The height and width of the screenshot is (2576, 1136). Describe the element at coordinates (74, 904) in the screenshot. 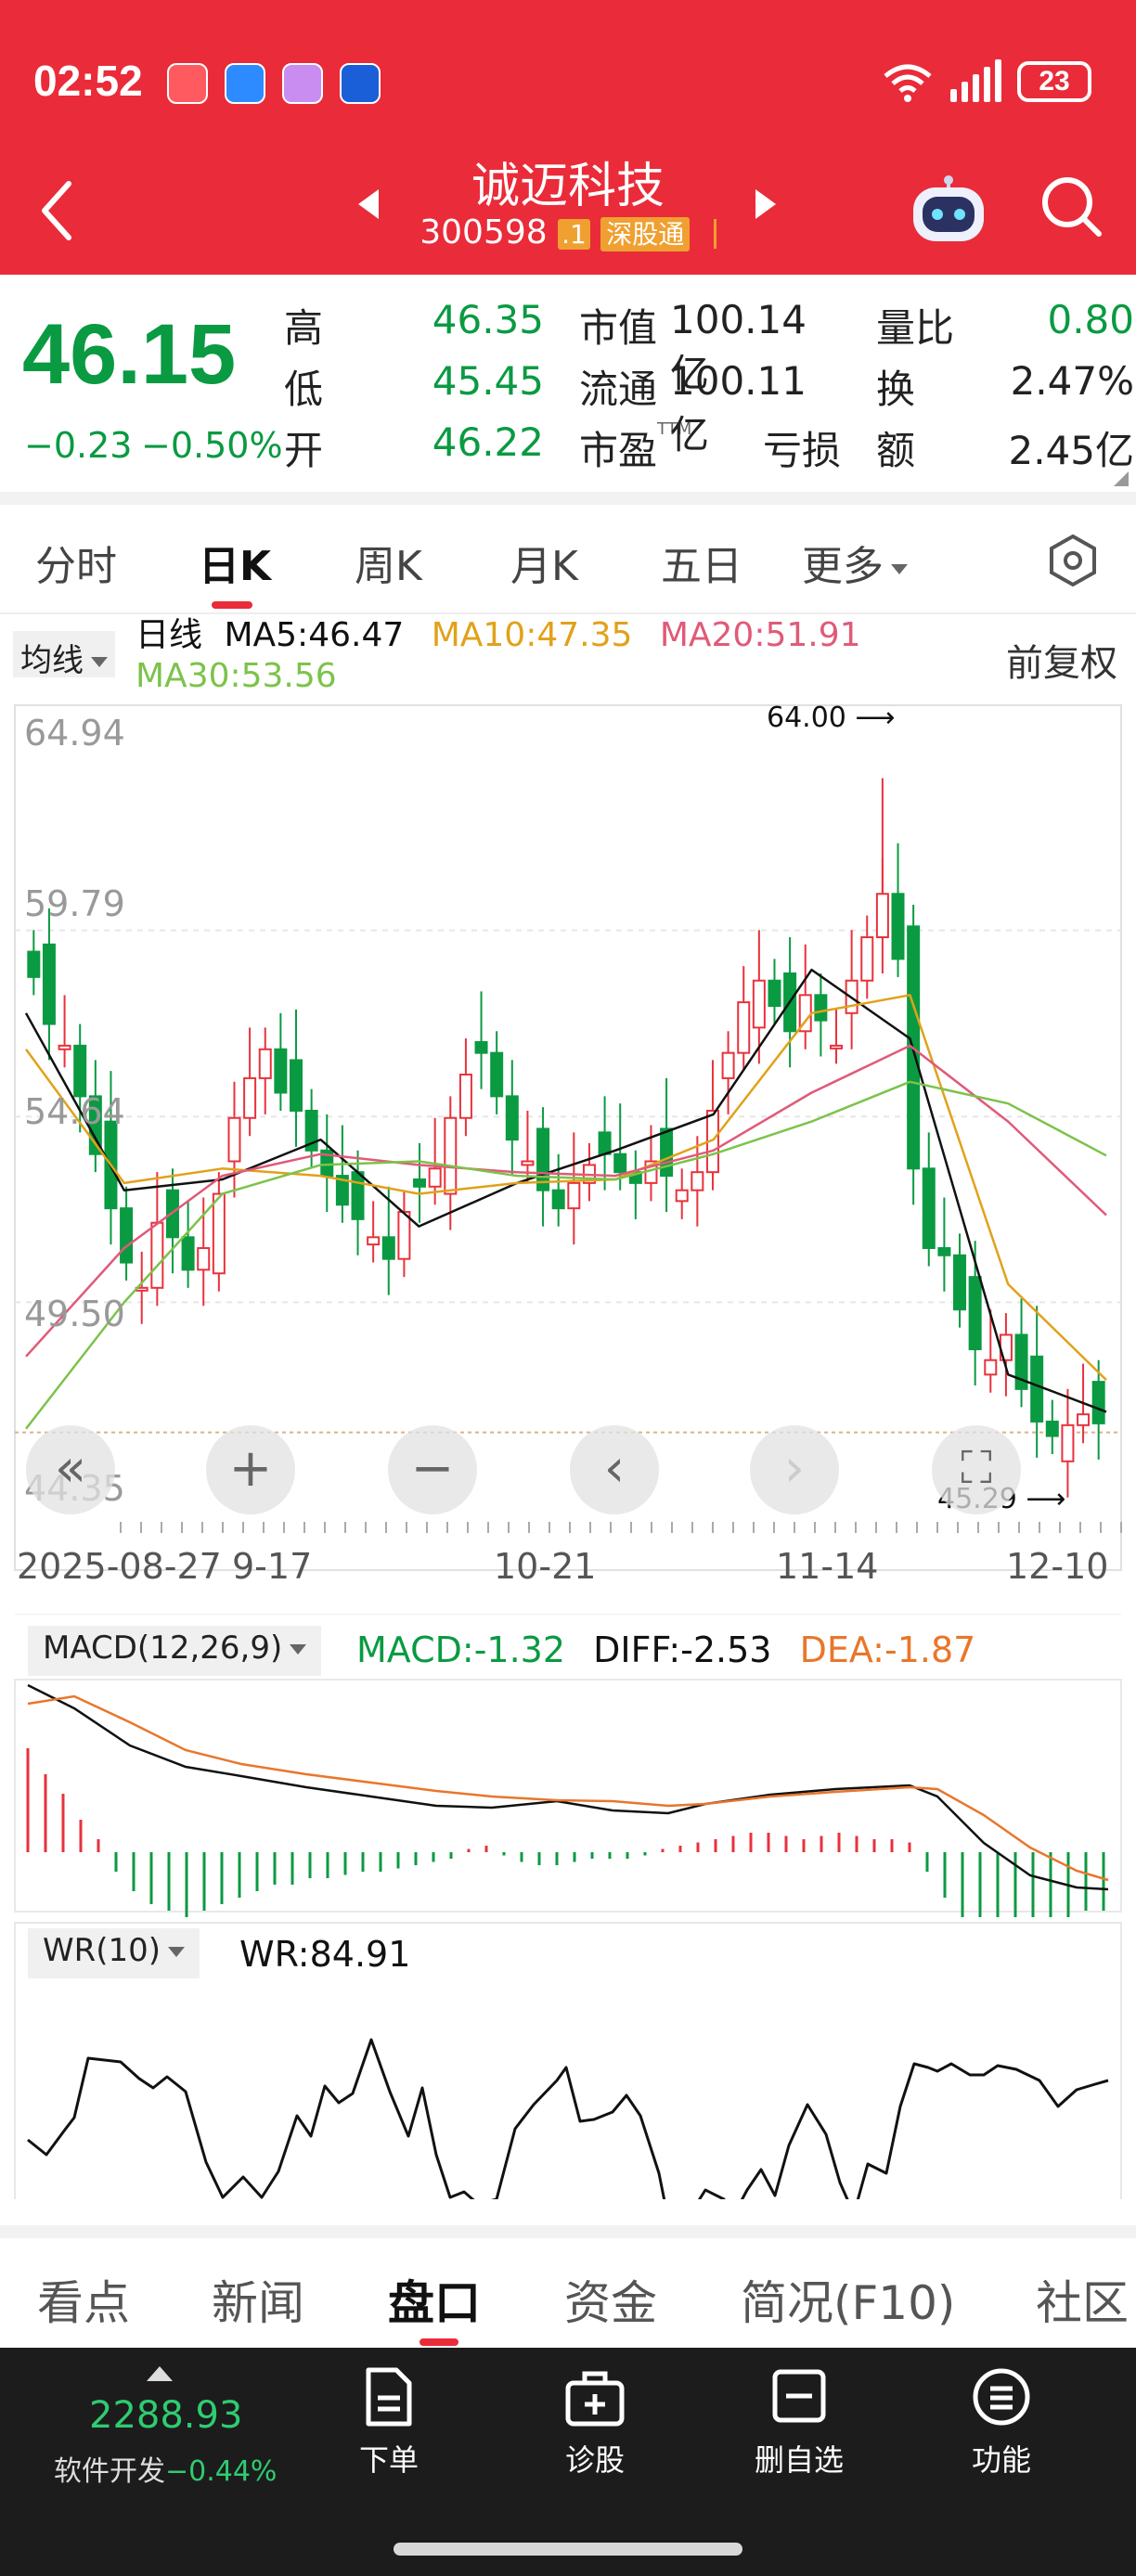

I see `y-tick-2: 59.79` at that location.